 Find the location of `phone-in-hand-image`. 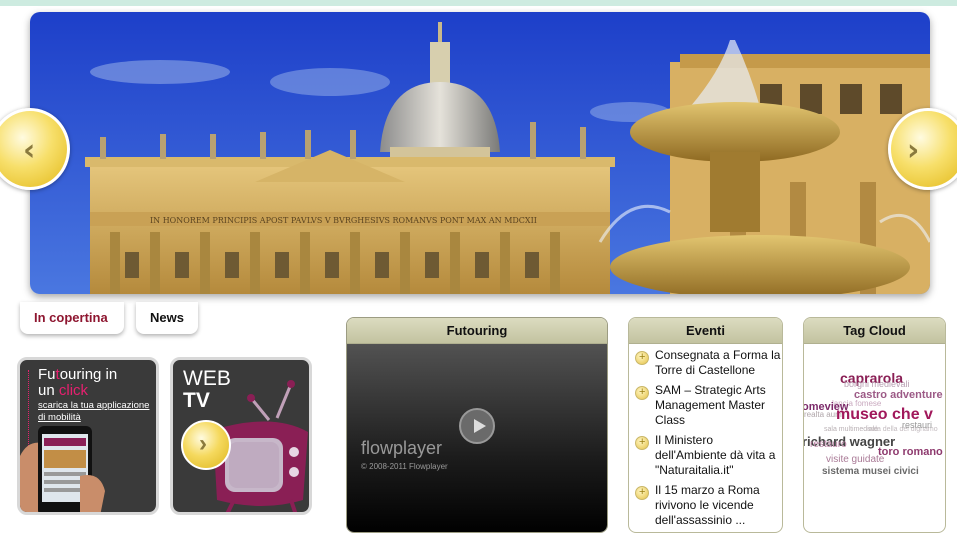

phone-in-hand-image is located at coordinates (62, 469).